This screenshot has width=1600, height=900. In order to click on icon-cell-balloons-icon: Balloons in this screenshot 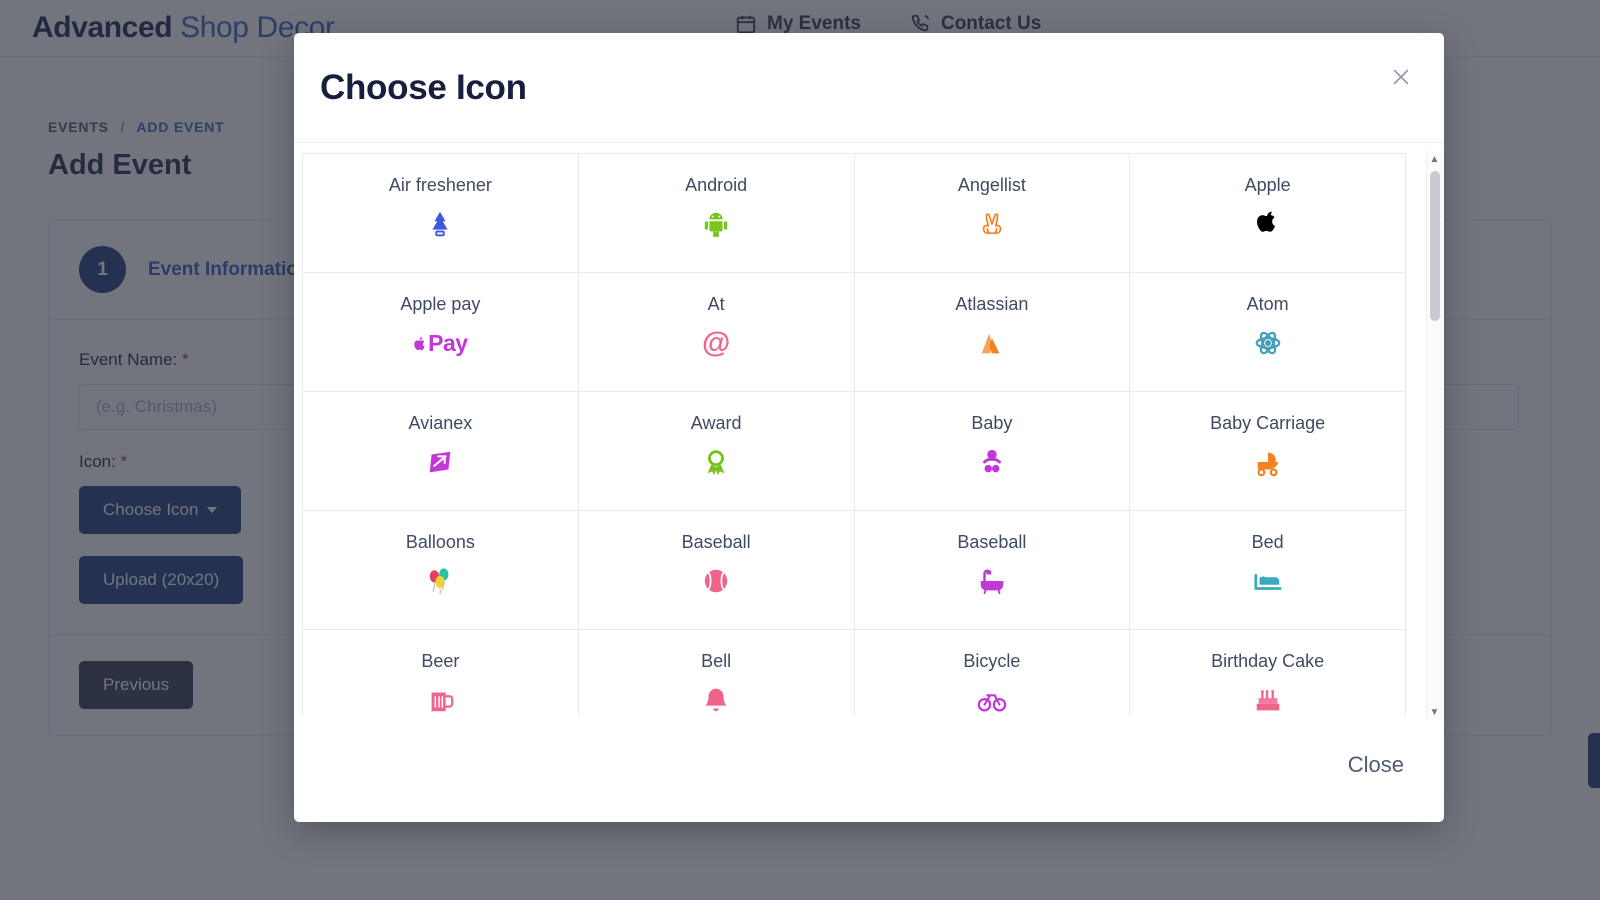, I will do `click(441, 570)`.